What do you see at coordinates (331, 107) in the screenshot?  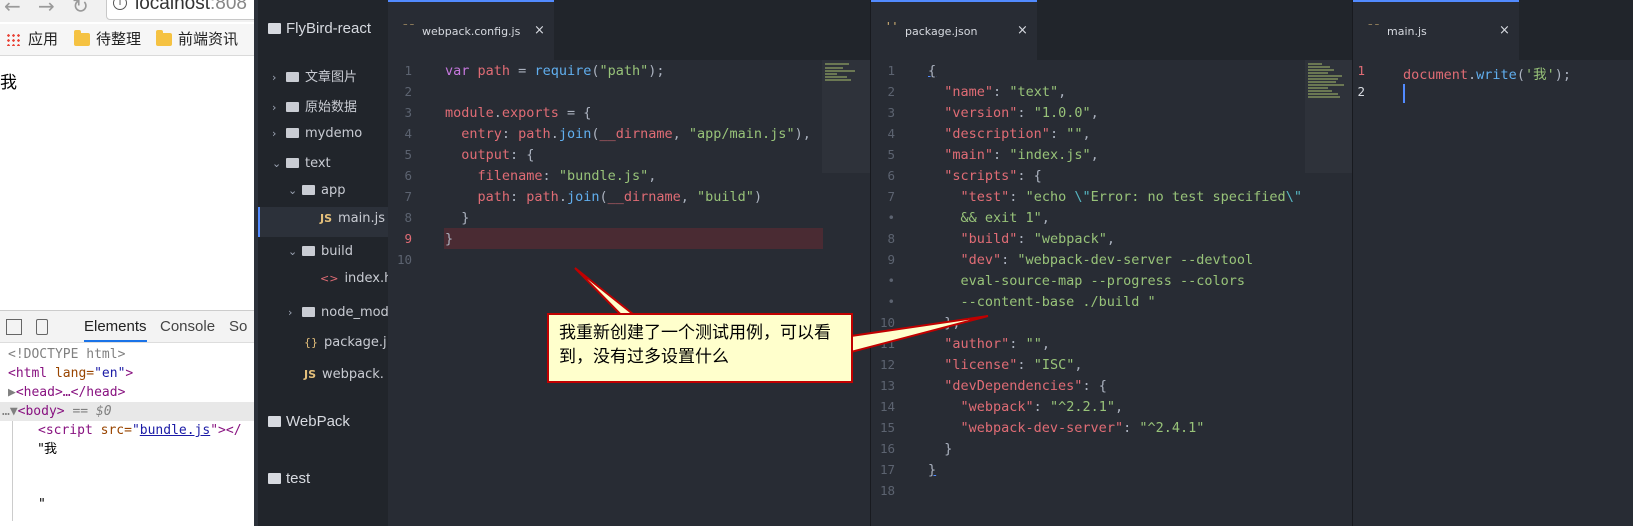 I see `tree-item-label: 原始数据` at bounding box center [331, 107].